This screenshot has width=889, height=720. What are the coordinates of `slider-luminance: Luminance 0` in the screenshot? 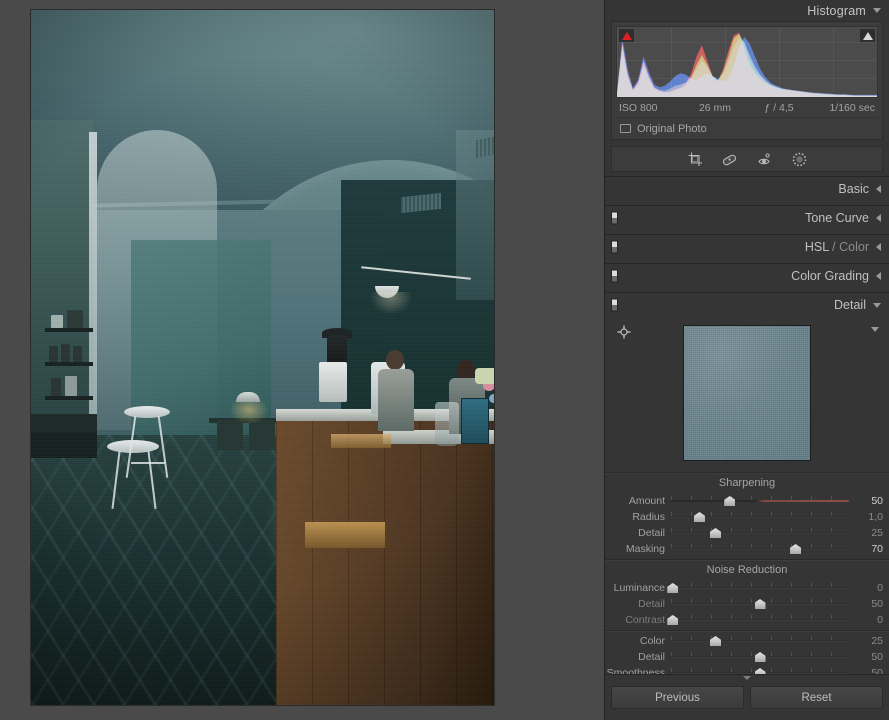 It's located at (747, 587).